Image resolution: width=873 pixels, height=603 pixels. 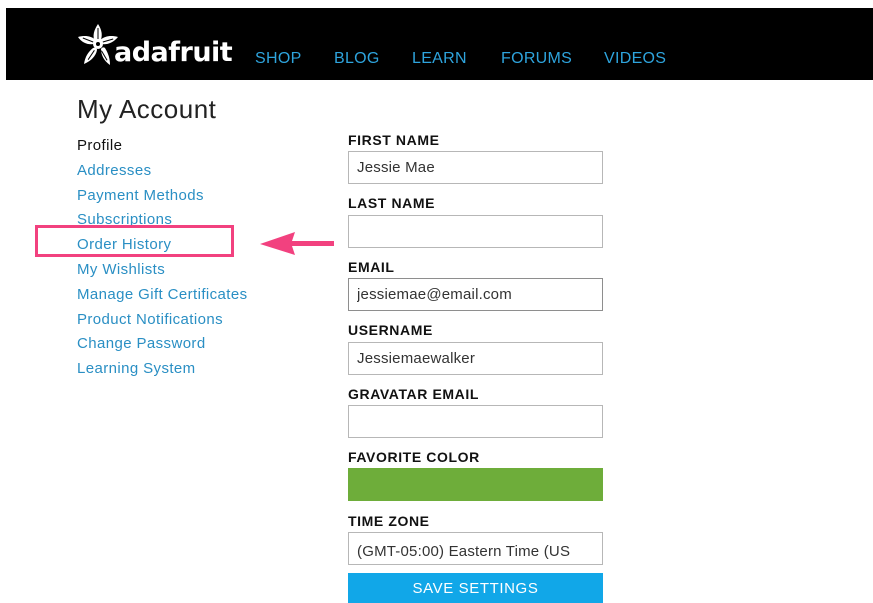 What do you see at coordinates (475, 588) in the screenshot?
I see `save-settings-button: SAVE SETTINGS` at bounding box center [475, 588].